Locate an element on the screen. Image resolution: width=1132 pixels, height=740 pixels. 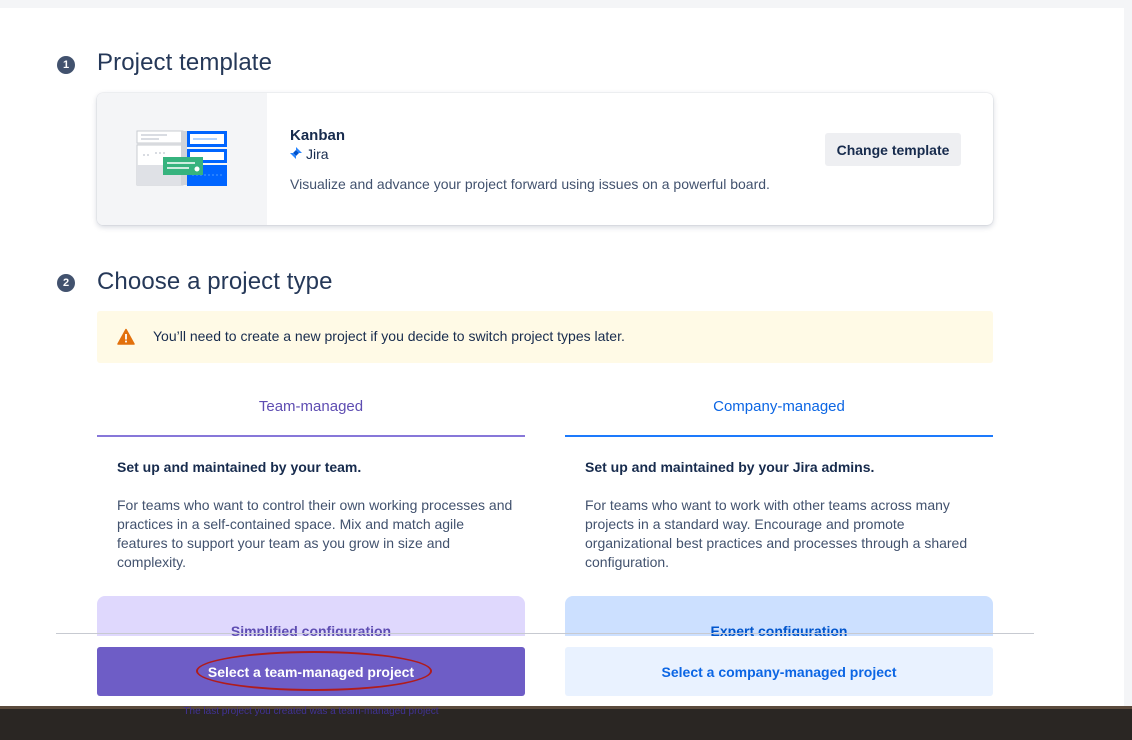
change-template-button: Change template is located at coordinates (893, 149).